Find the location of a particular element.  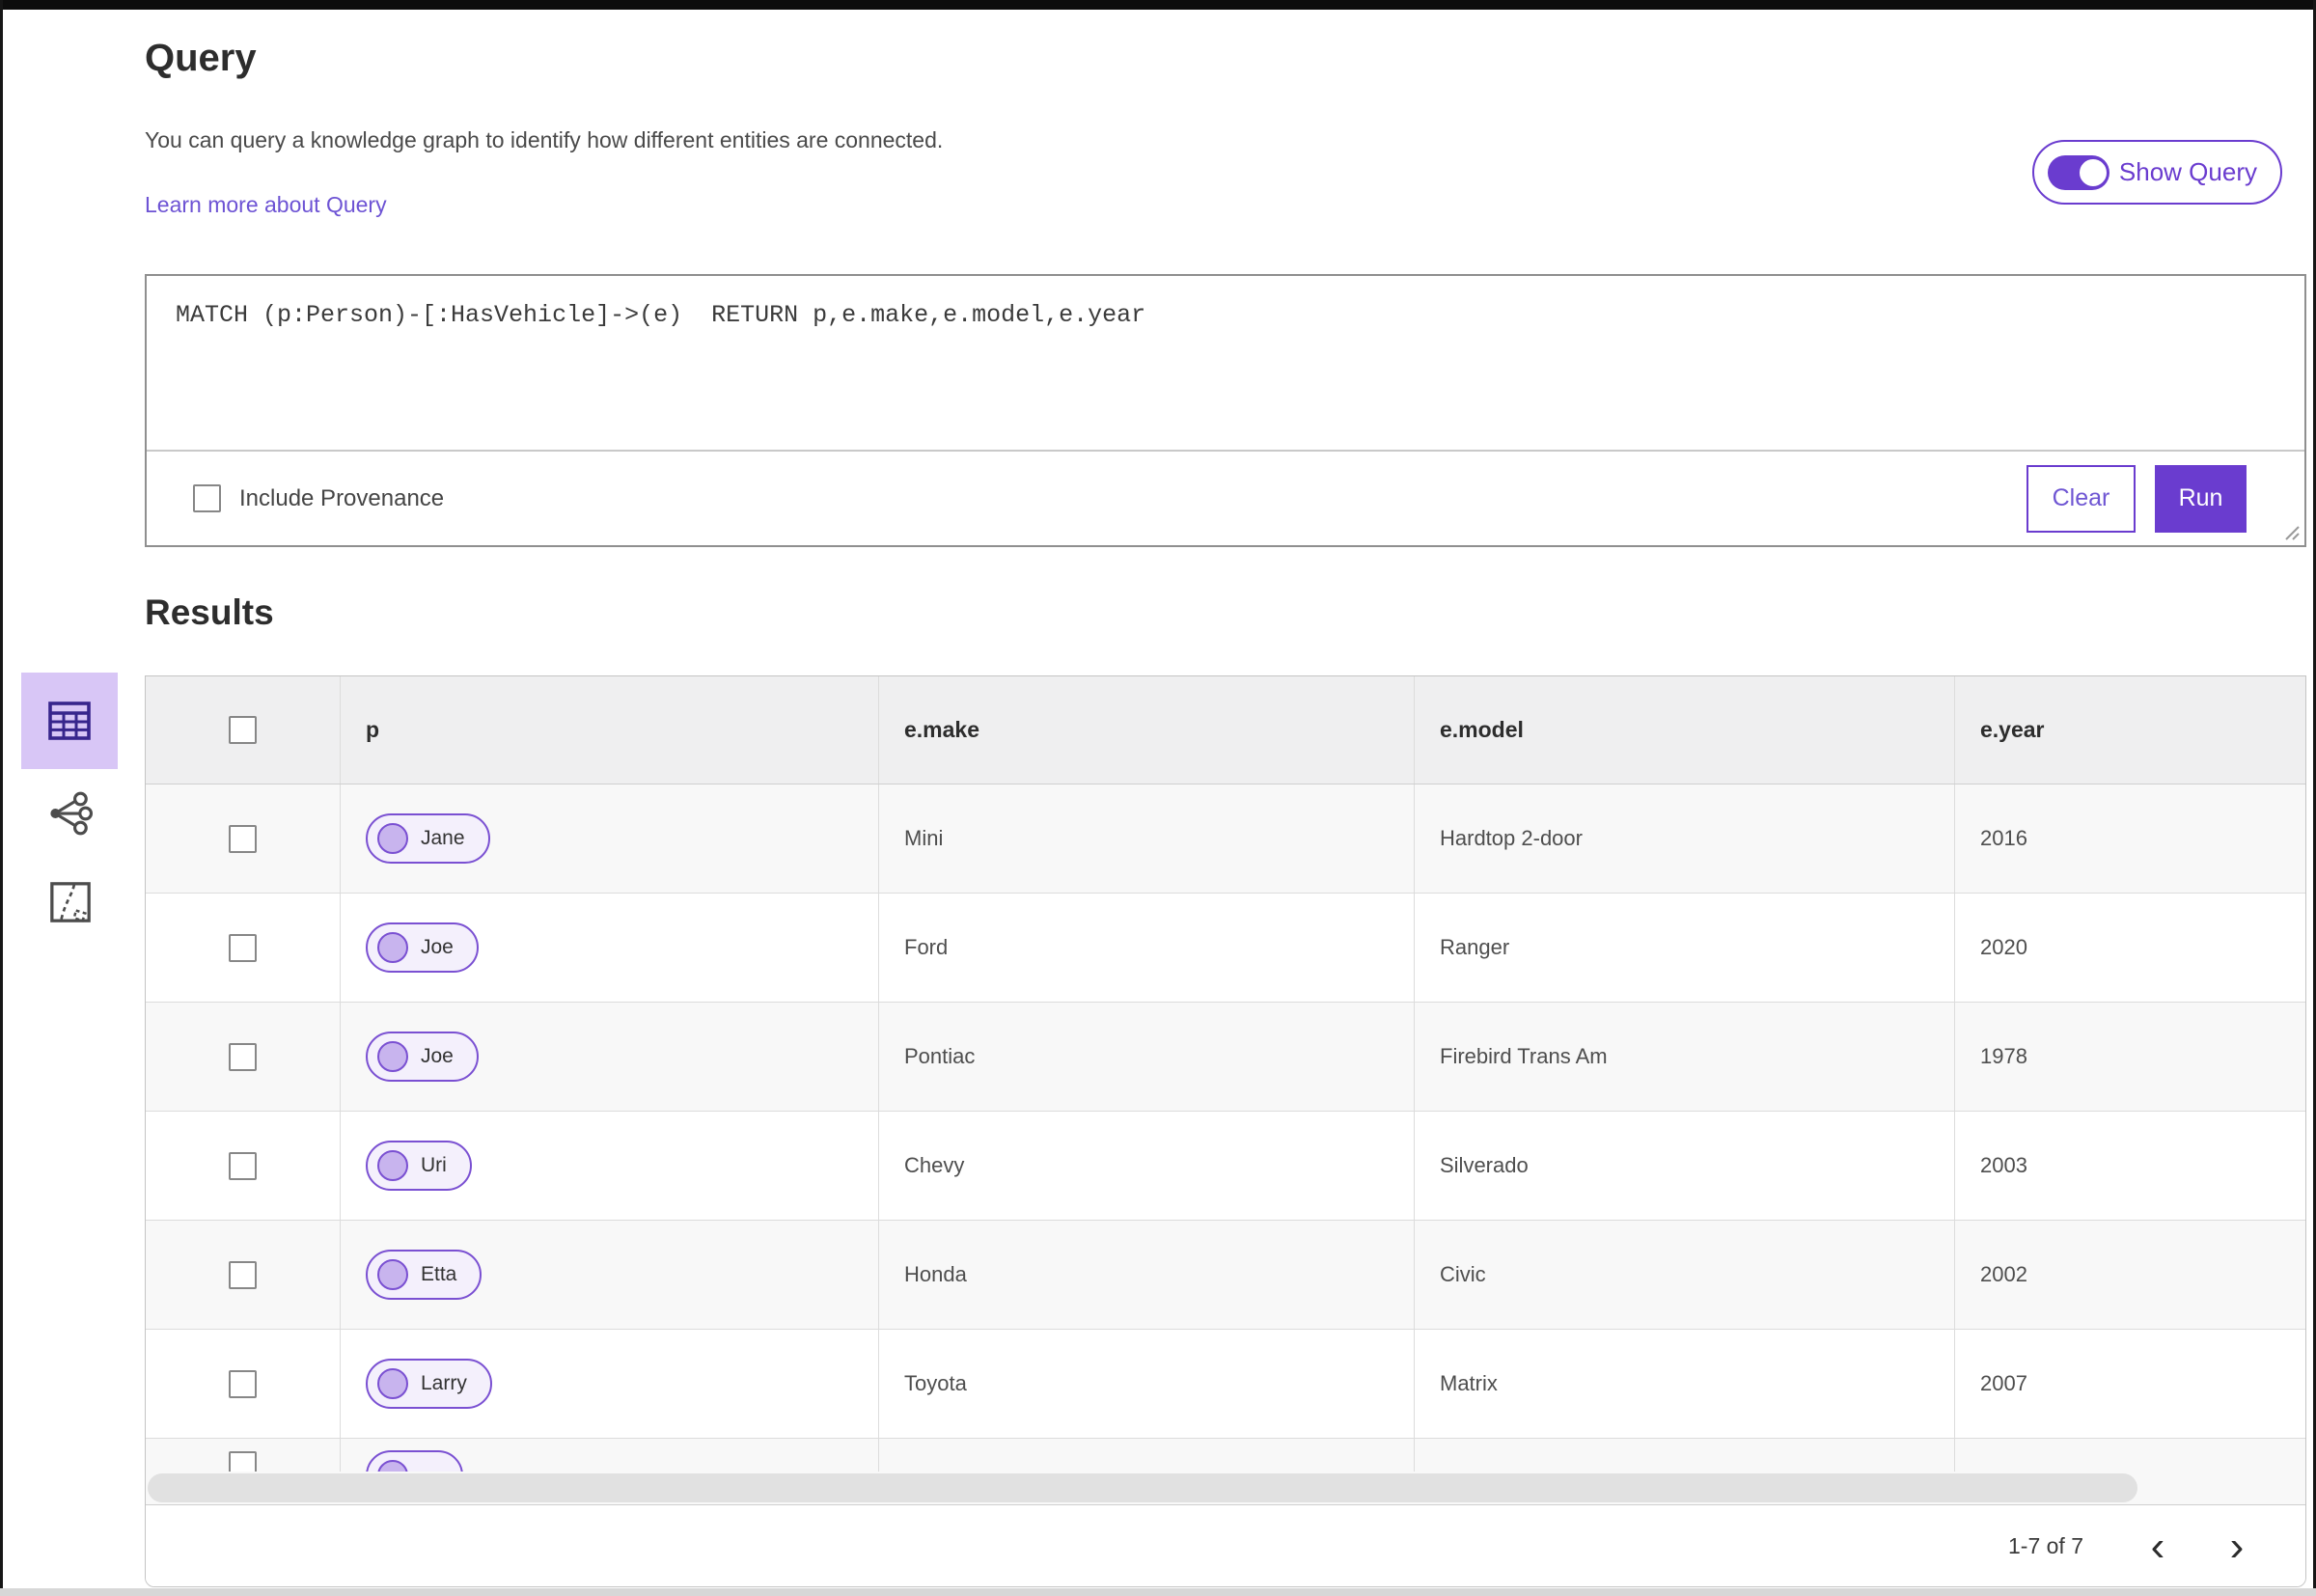

cell-year: 2020 is located at coordinates (2003, 947).